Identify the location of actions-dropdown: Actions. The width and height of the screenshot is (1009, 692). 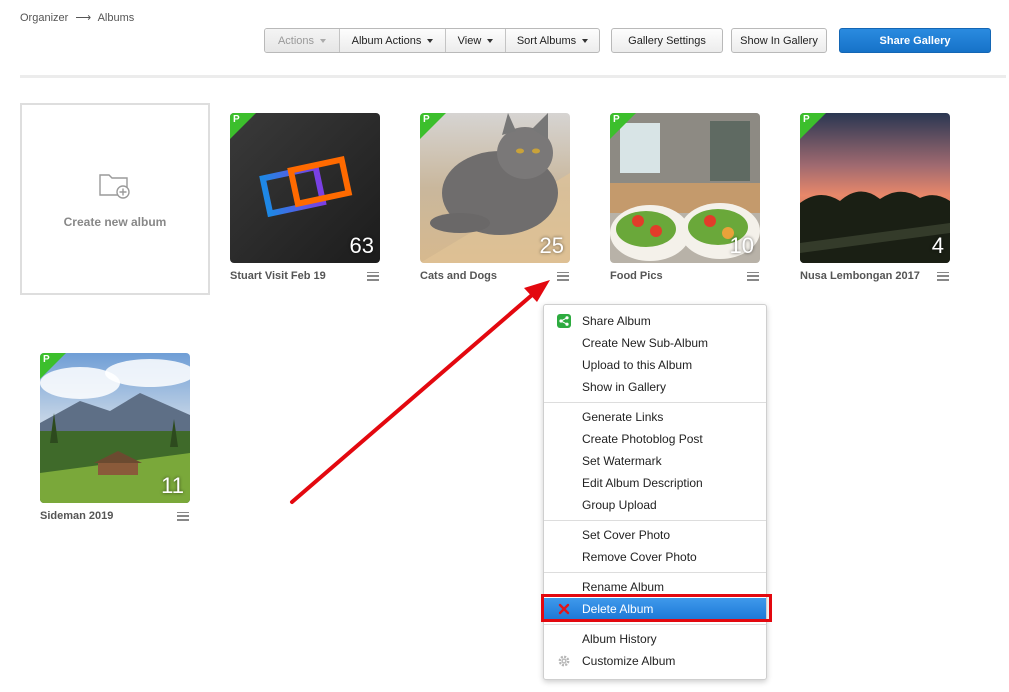
(302, 40).